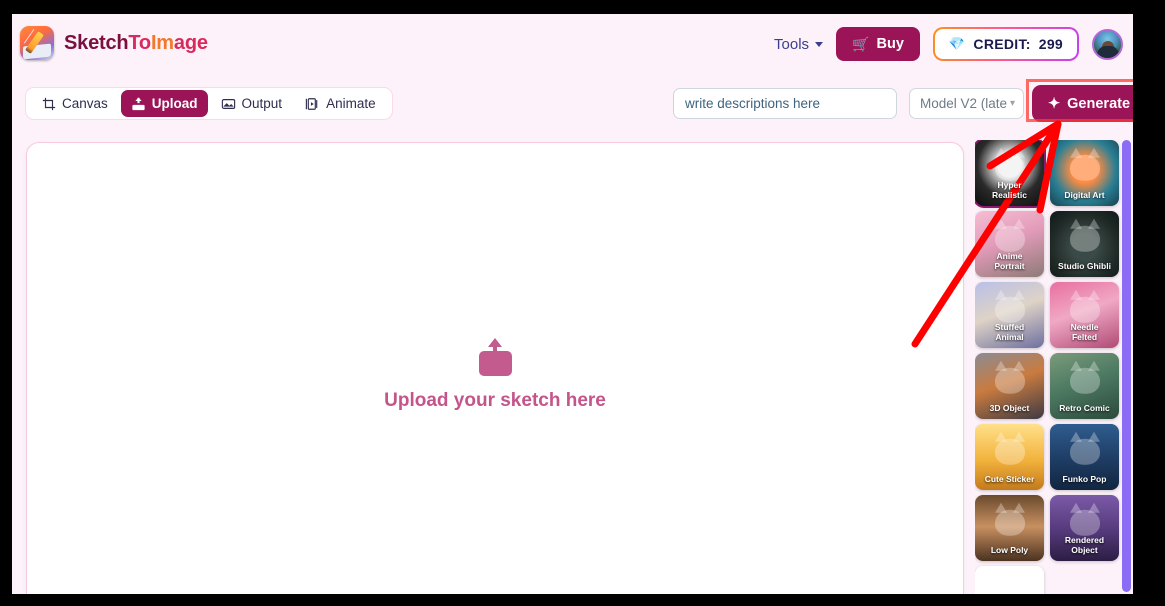 This screenshot has width=1165, height=606. I want to click on style-card-label: Low Poly, so click(1009, 550).